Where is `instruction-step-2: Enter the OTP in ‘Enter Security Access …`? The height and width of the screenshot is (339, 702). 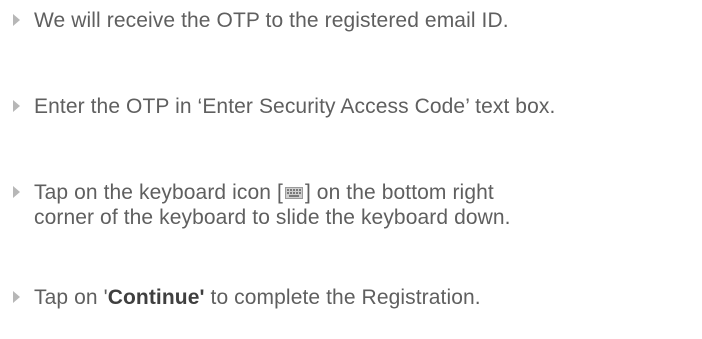 instruction-step-2: Enter the OTP in ‘Enter Security Access … is located at coordinates (351, 106).